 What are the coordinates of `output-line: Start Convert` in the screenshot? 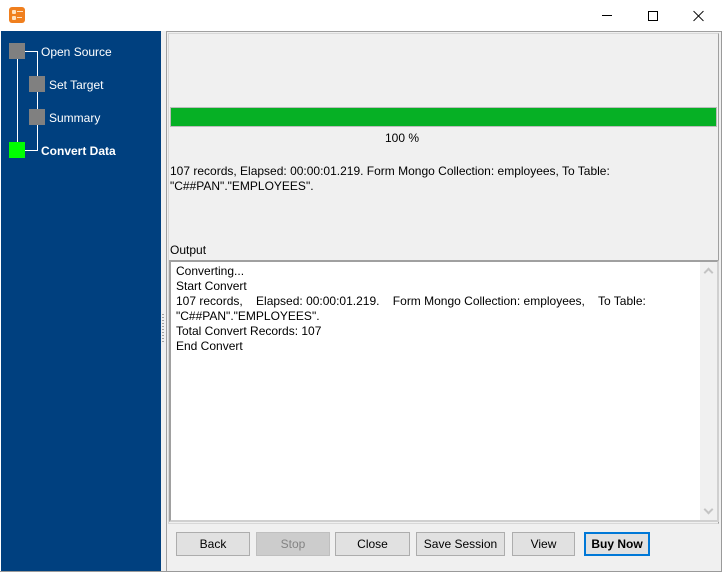 It's located at (211, 286).